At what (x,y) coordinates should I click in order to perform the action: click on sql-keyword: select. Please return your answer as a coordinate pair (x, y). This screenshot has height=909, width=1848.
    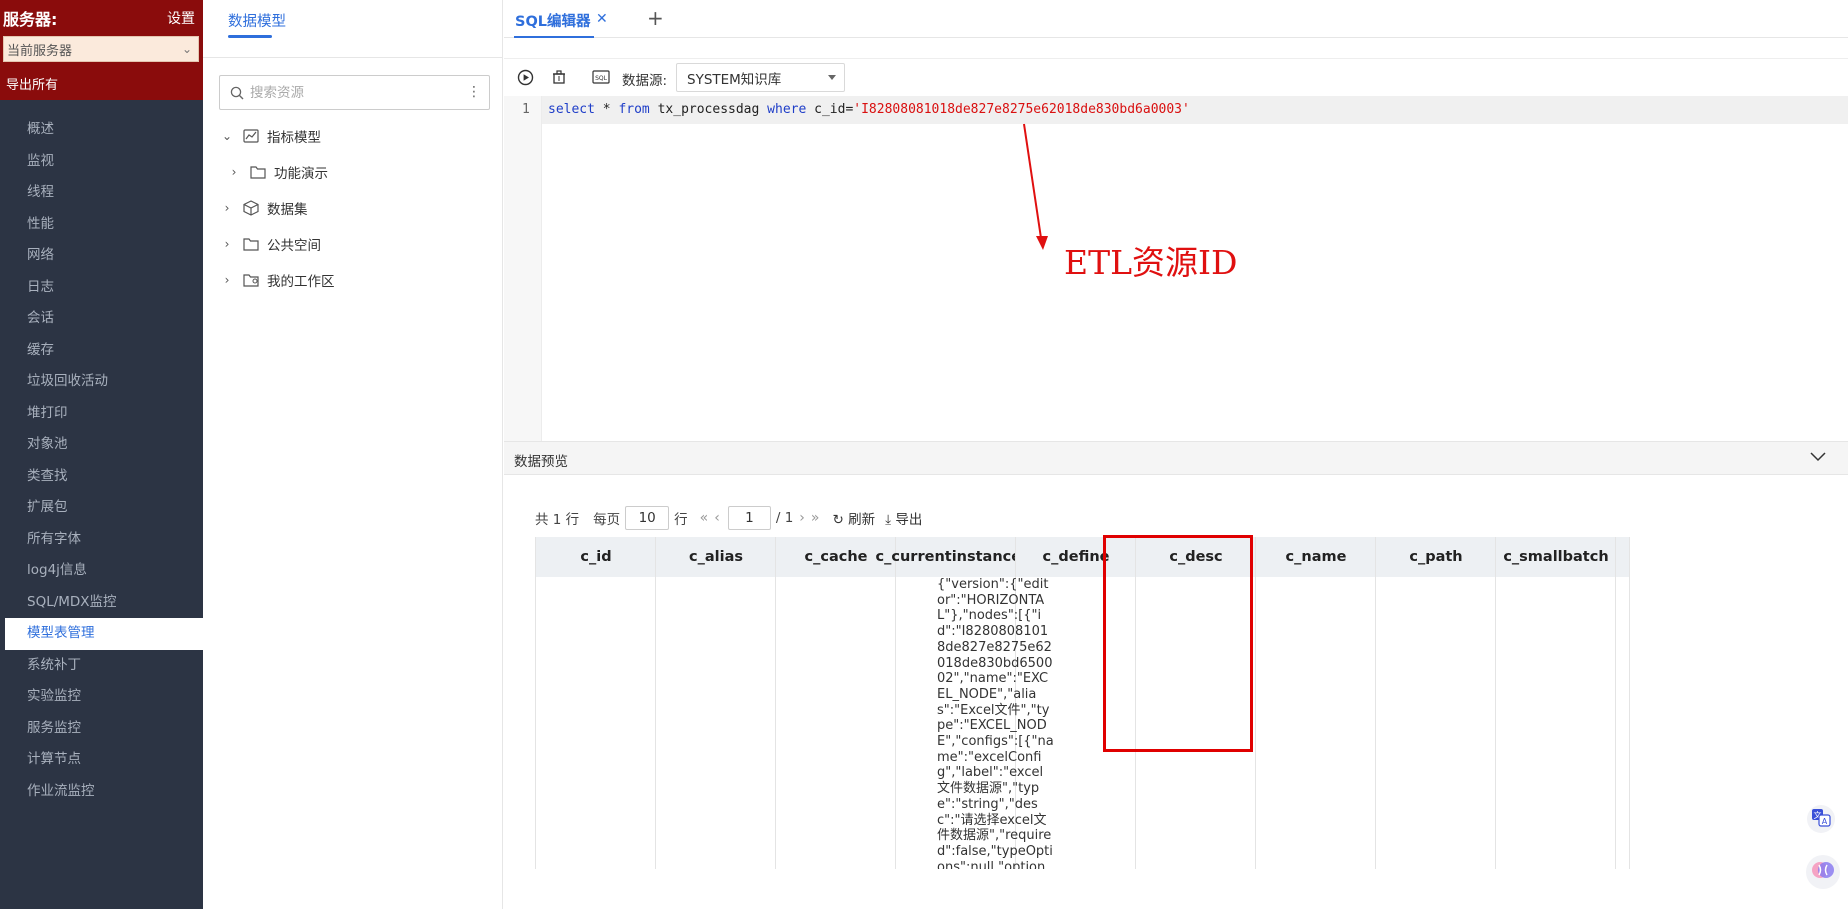
    Looking at the image, I should click on (571, 109).